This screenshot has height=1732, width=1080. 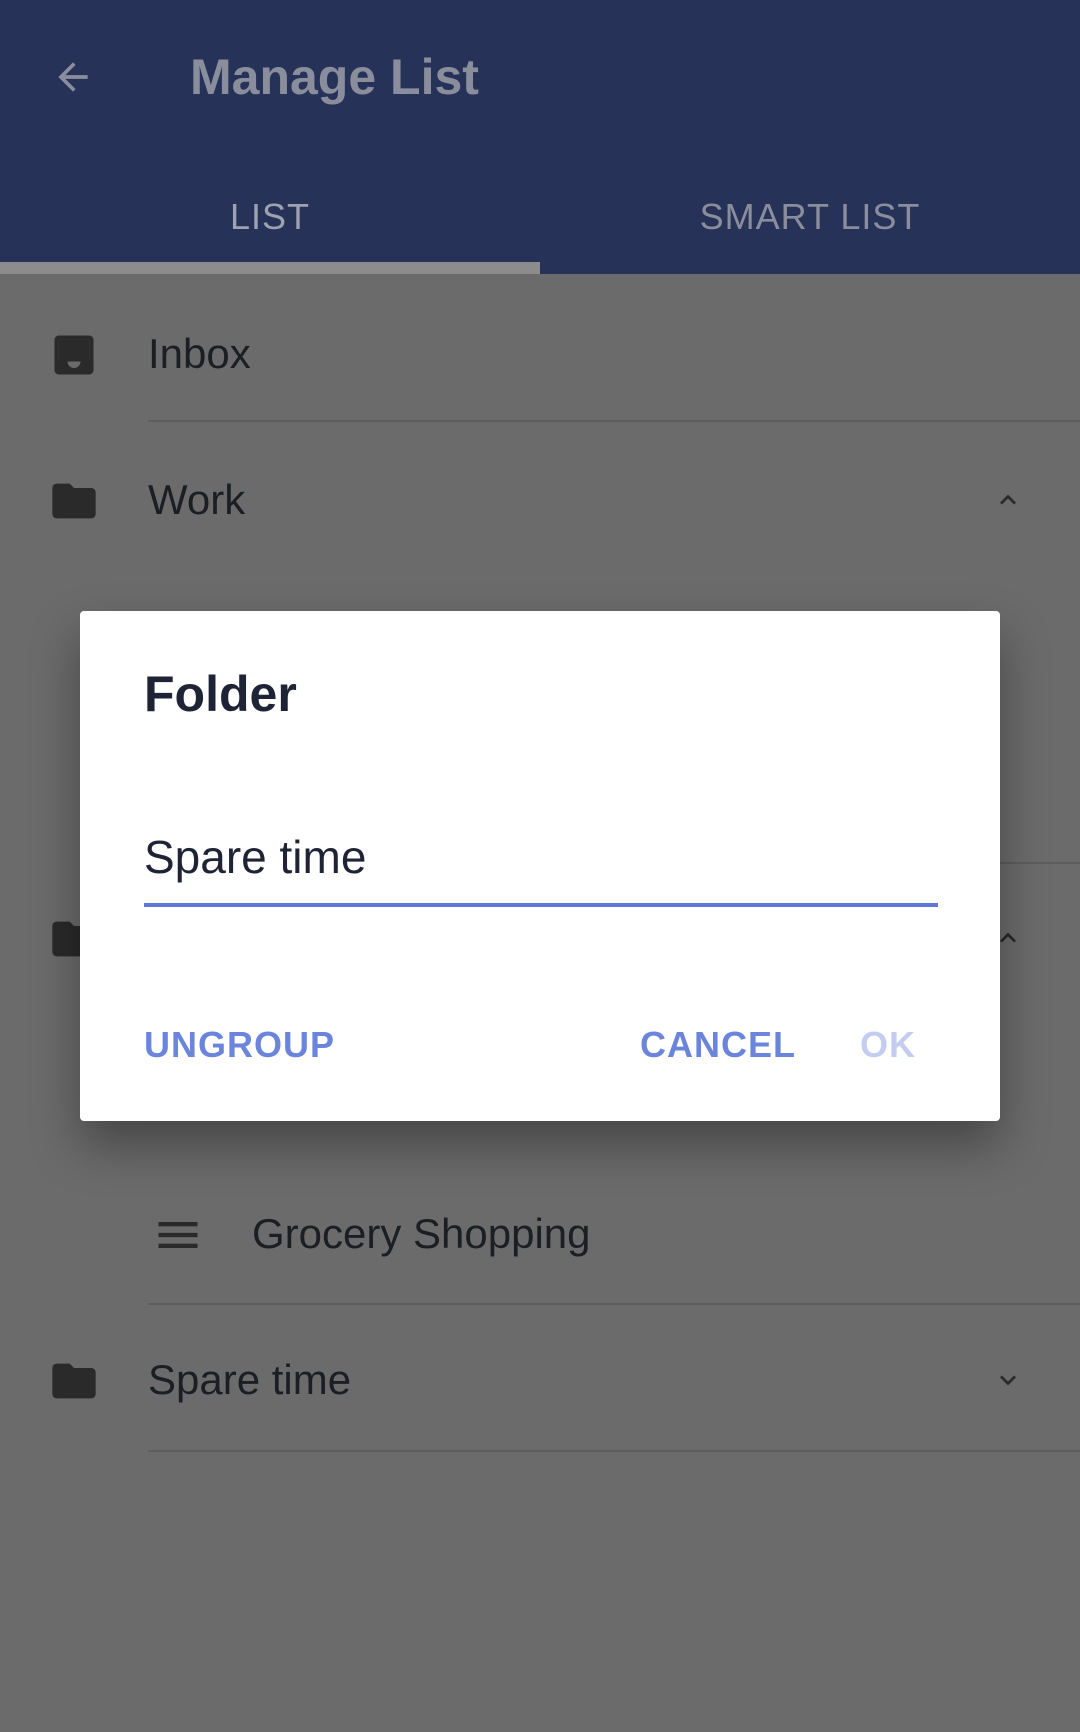 What do you see at coordinates (239, 1045) in the screenshot?
I see `ungroup-button: UNGROUP` at bounding box center [239, 1045].